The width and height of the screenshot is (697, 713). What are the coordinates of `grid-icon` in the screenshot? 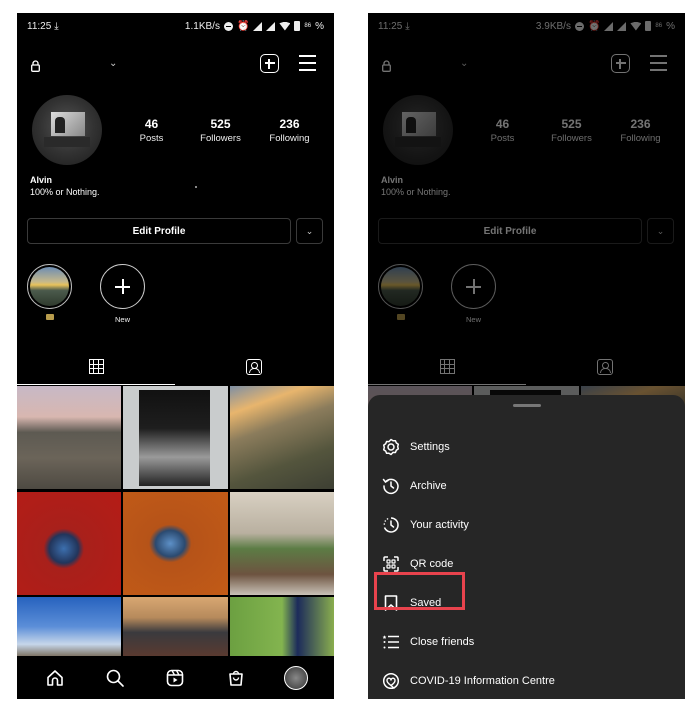 It's located at (96, 366).